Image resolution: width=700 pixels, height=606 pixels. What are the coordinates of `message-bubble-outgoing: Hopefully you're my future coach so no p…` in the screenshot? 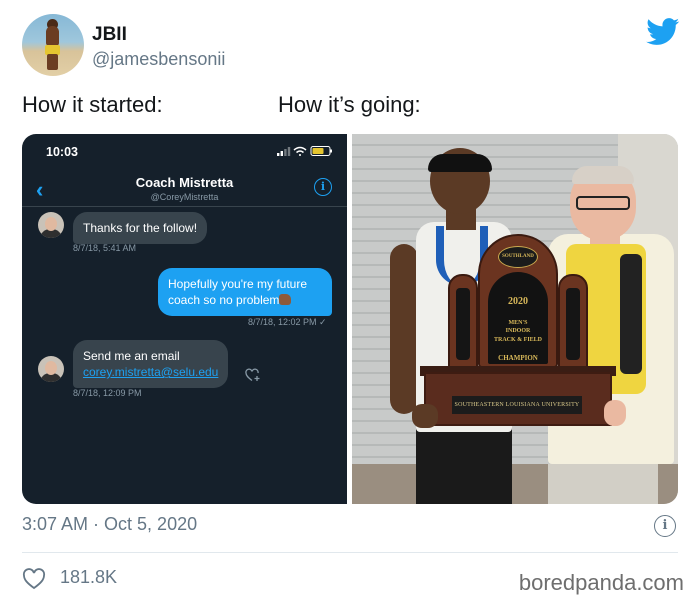 It's located at (245, 292).